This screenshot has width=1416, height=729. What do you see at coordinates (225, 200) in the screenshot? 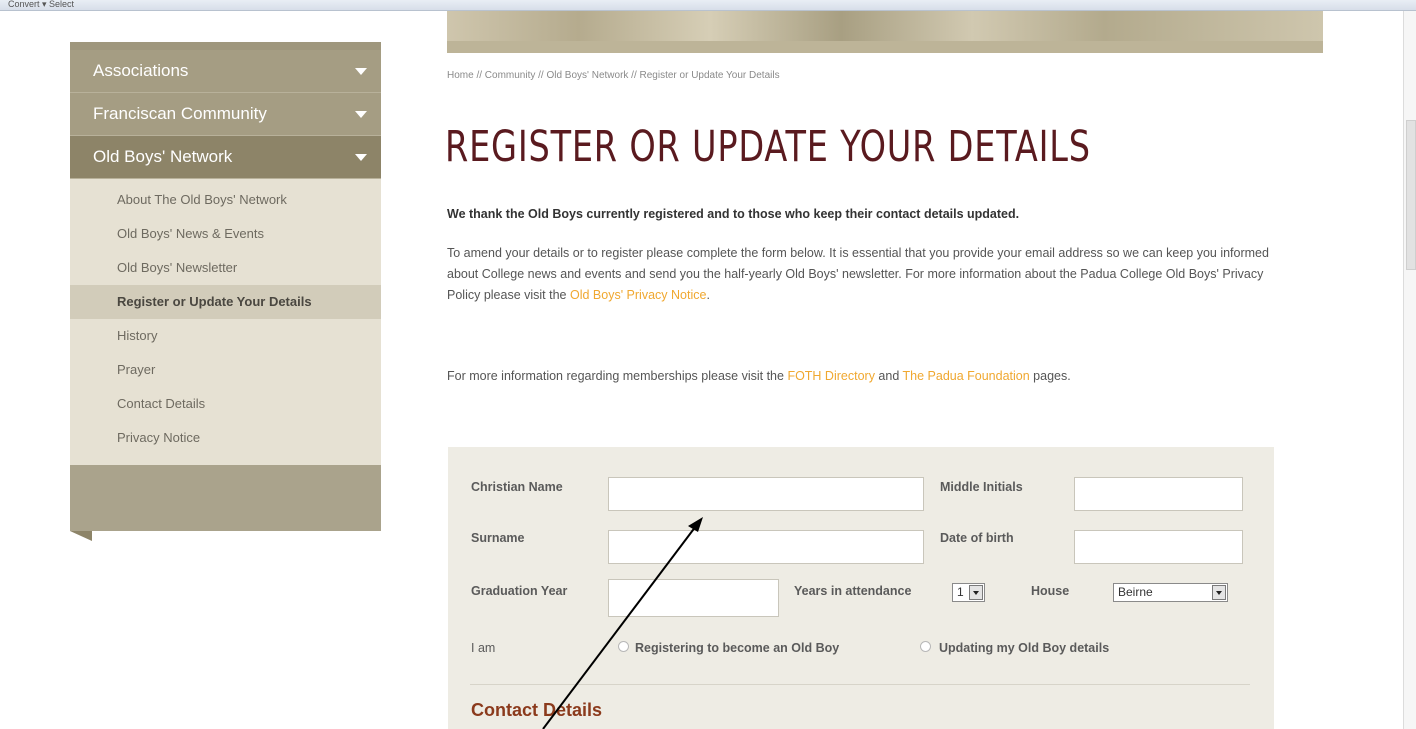
I see `sidebar-item-about: About The Old Boys' Network` at bounding box center [225, 200].